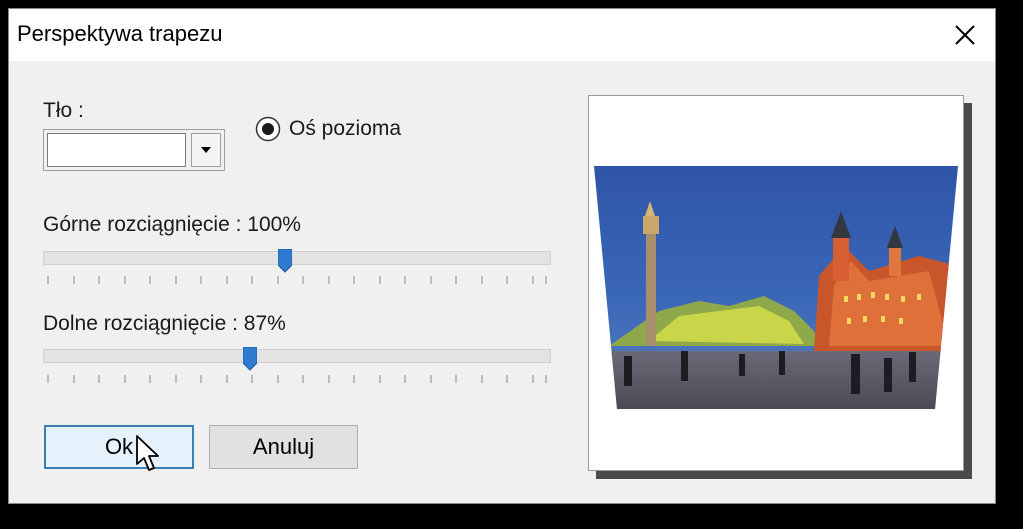 The image size is (1023, 529). What do you see at coordinates (172, 224) in the screenshot?
I see `top-stretch-label: Górne rozciągnięcie : 100%` at bounding box center [172, 224].